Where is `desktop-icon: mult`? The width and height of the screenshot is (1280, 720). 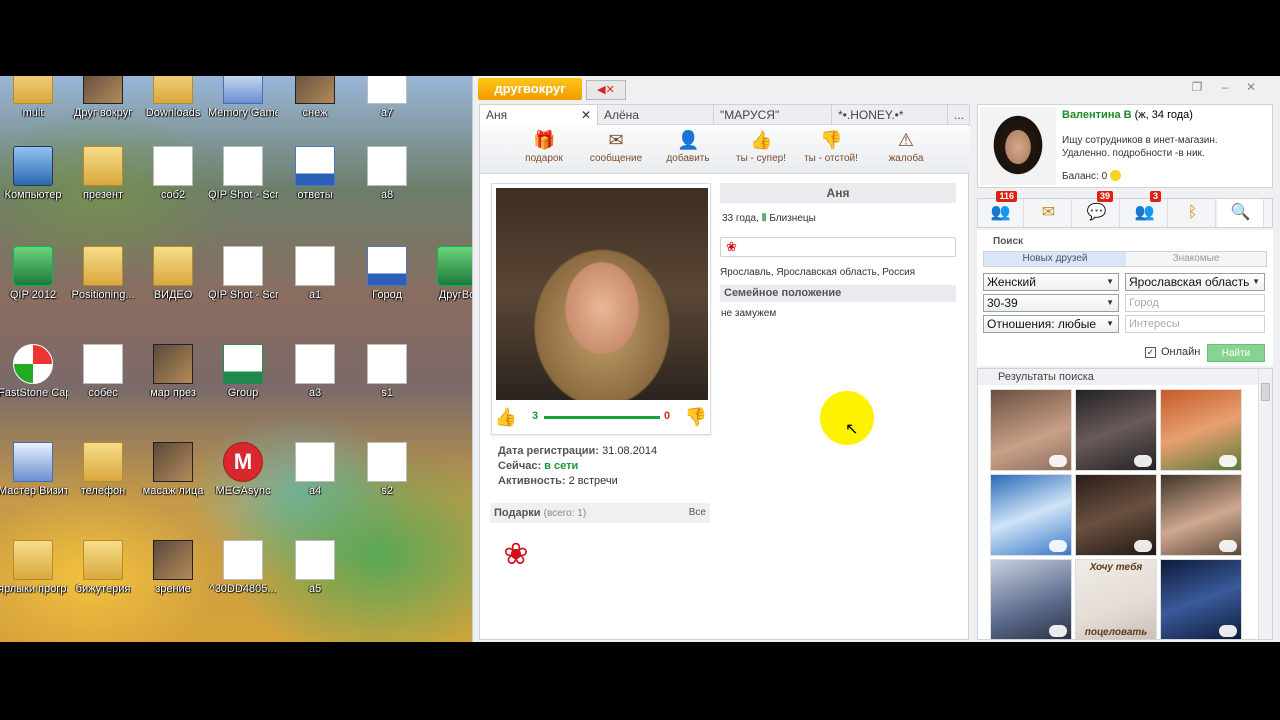
desktop-icon: mult is located at coordinates (34, 98).